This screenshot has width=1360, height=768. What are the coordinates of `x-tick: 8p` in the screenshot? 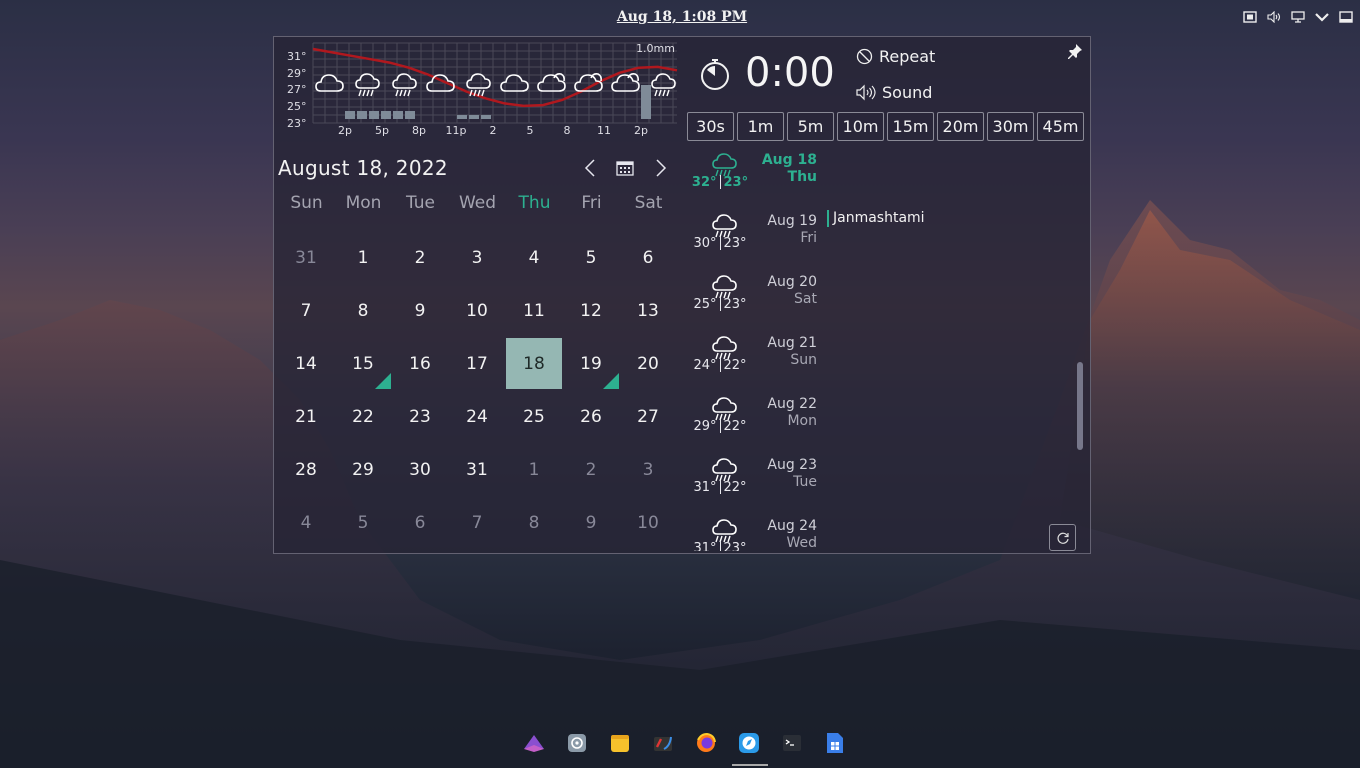 It's located at (419, 130).